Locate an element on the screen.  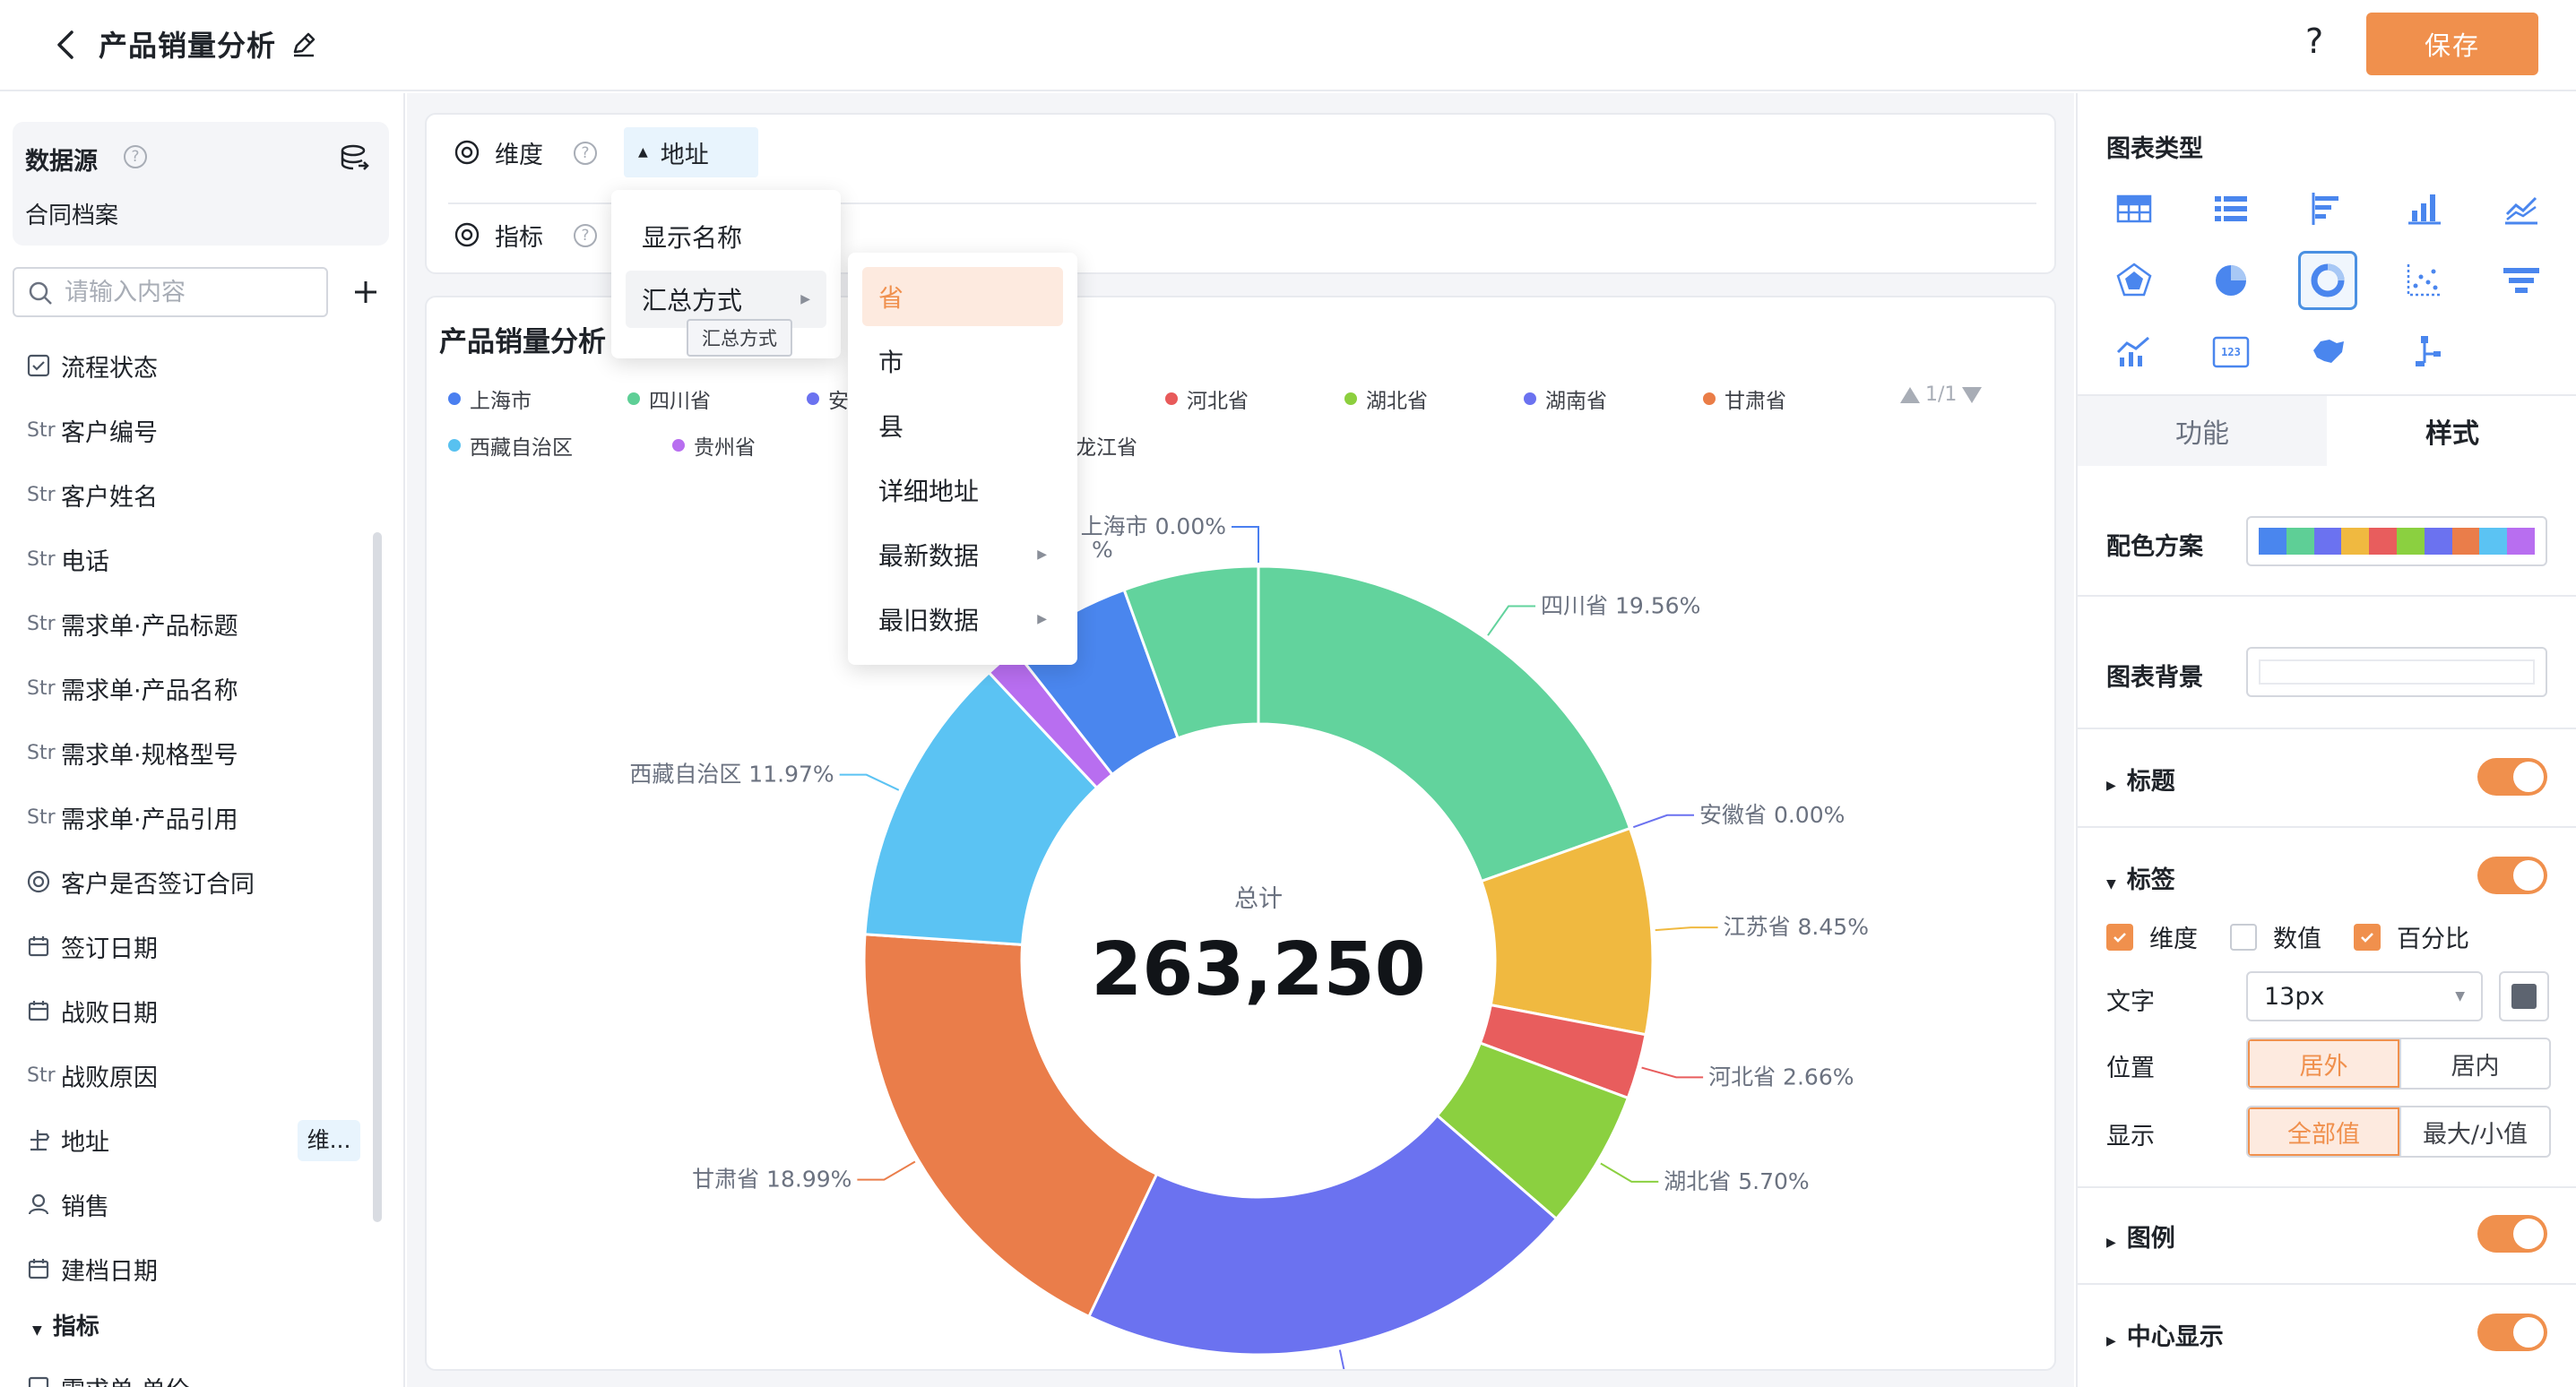
position-outside: 居外 is located at coordinates (2323, 1063).